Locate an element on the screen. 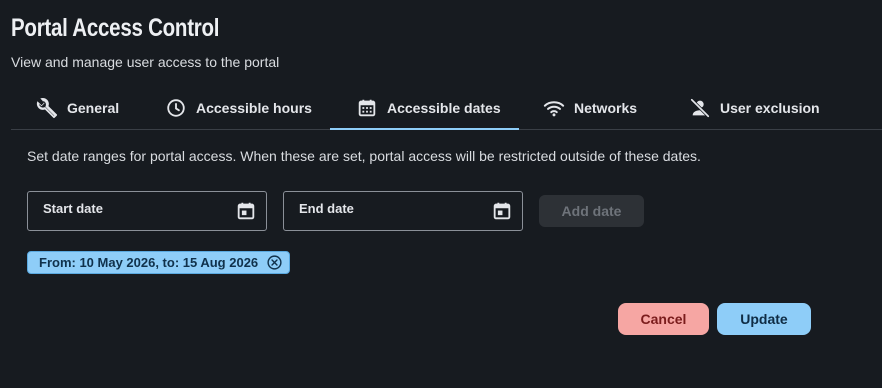  tab-label: Accessible hours is located at coordinates (254, 108).